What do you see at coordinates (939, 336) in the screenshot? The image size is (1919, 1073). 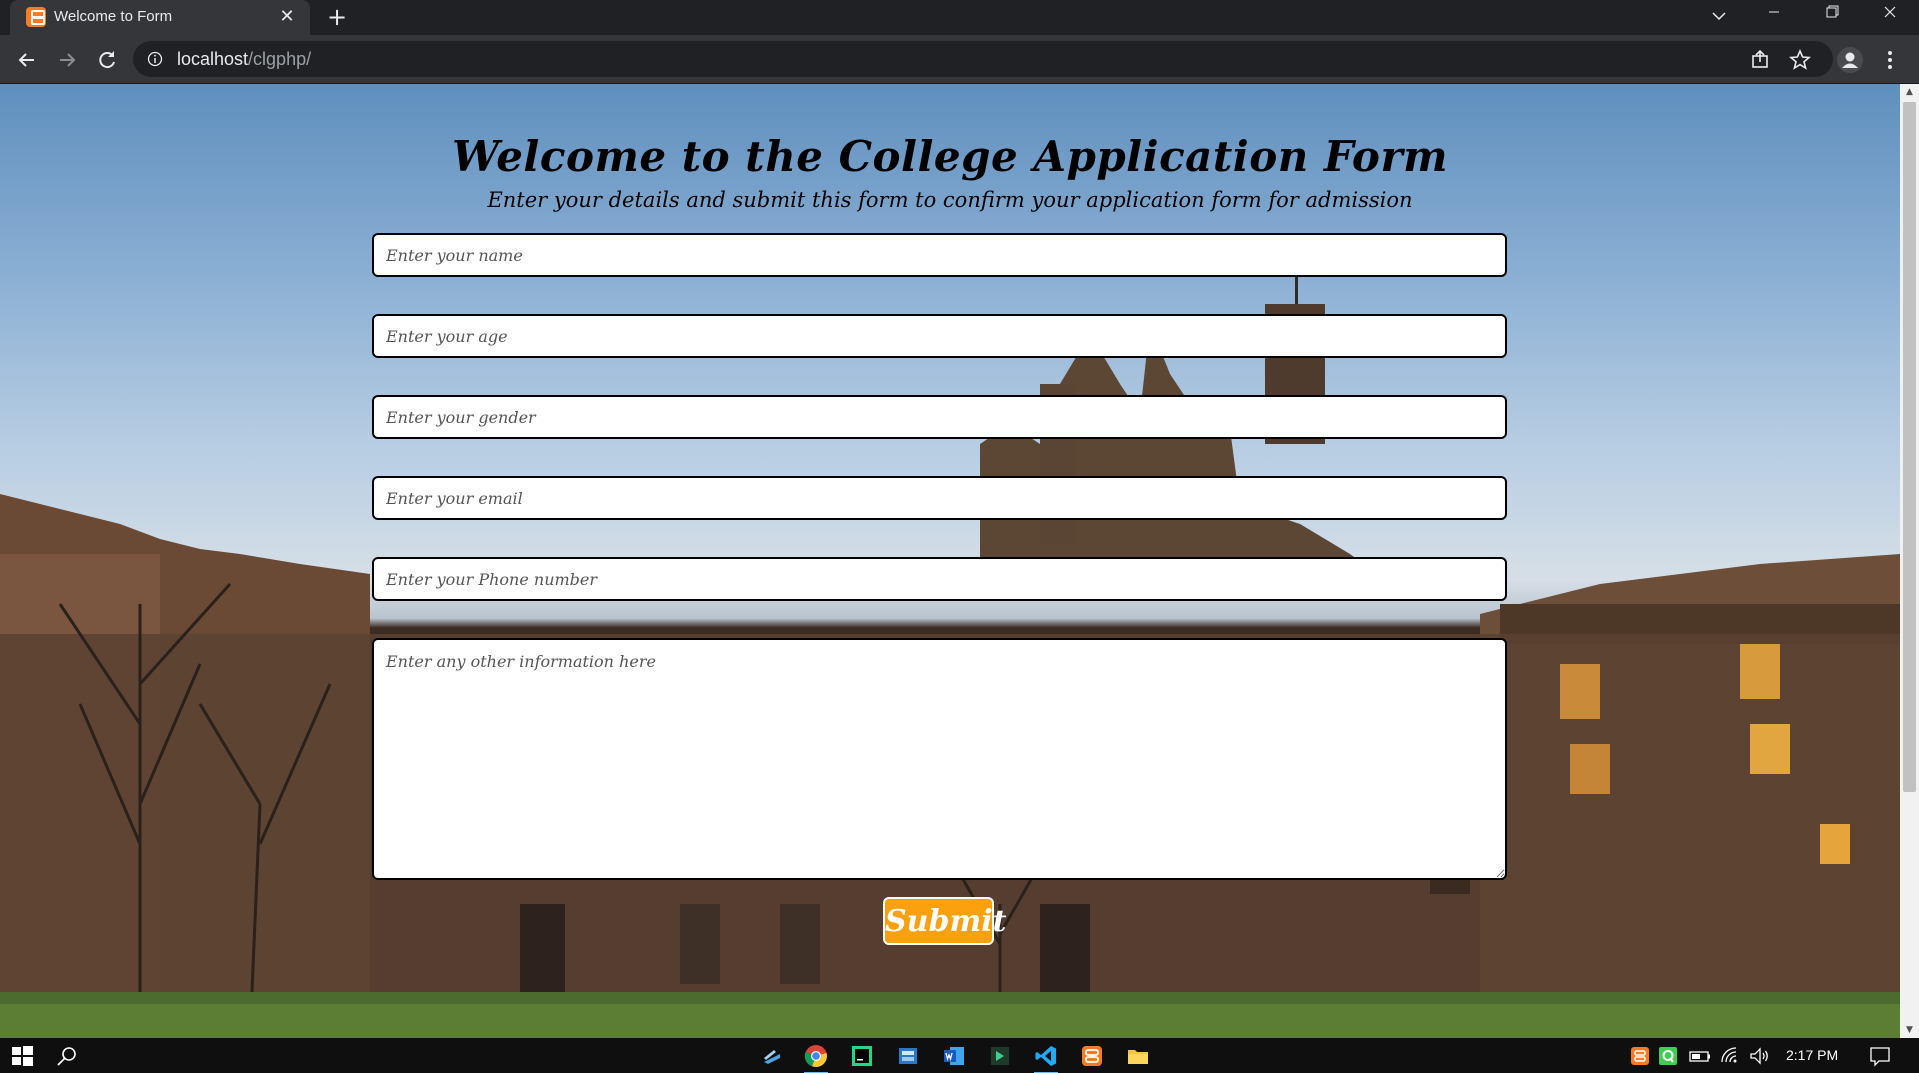 I see `age-input` at bounding box center [939, 336].